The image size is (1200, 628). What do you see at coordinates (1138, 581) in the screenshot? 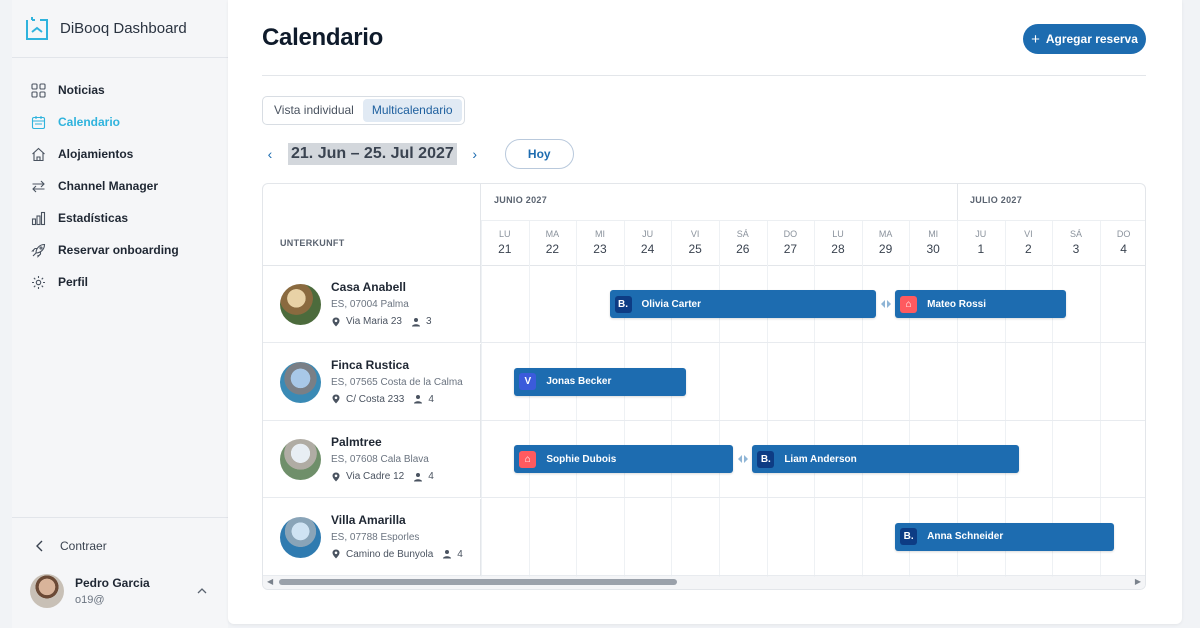
I see `scroll-right-icon: ▶` at bounding box center [1138, 581].